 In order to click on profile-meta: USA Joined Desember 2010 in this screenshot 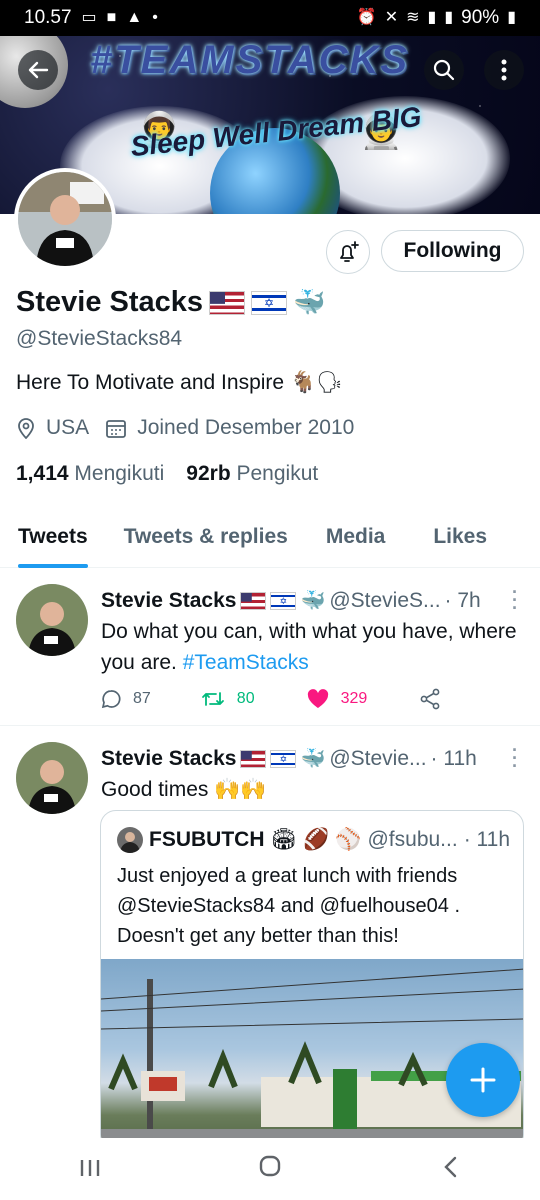, I will do `click(185, 428)`.